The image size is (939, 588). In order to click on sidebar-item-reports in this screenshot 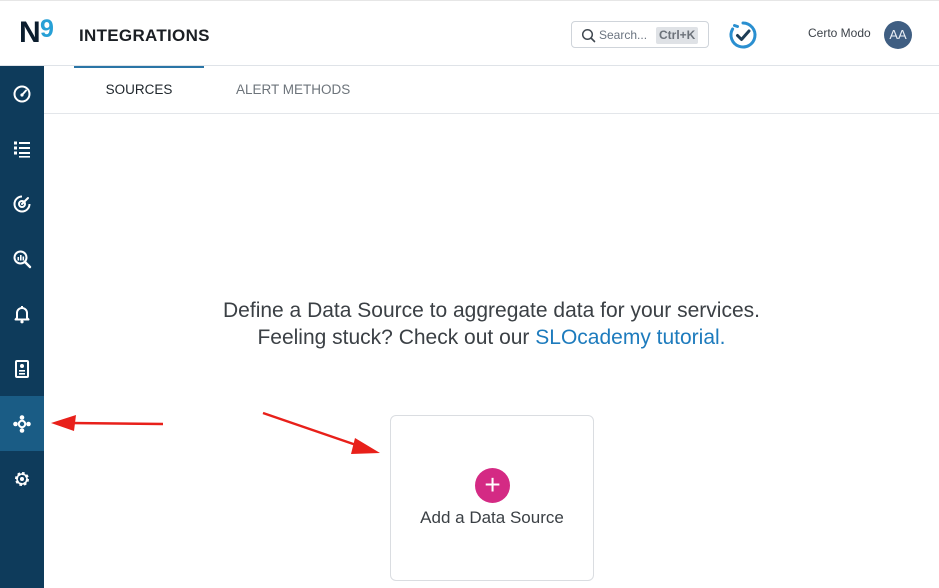, I will do `click(22, 368)`.